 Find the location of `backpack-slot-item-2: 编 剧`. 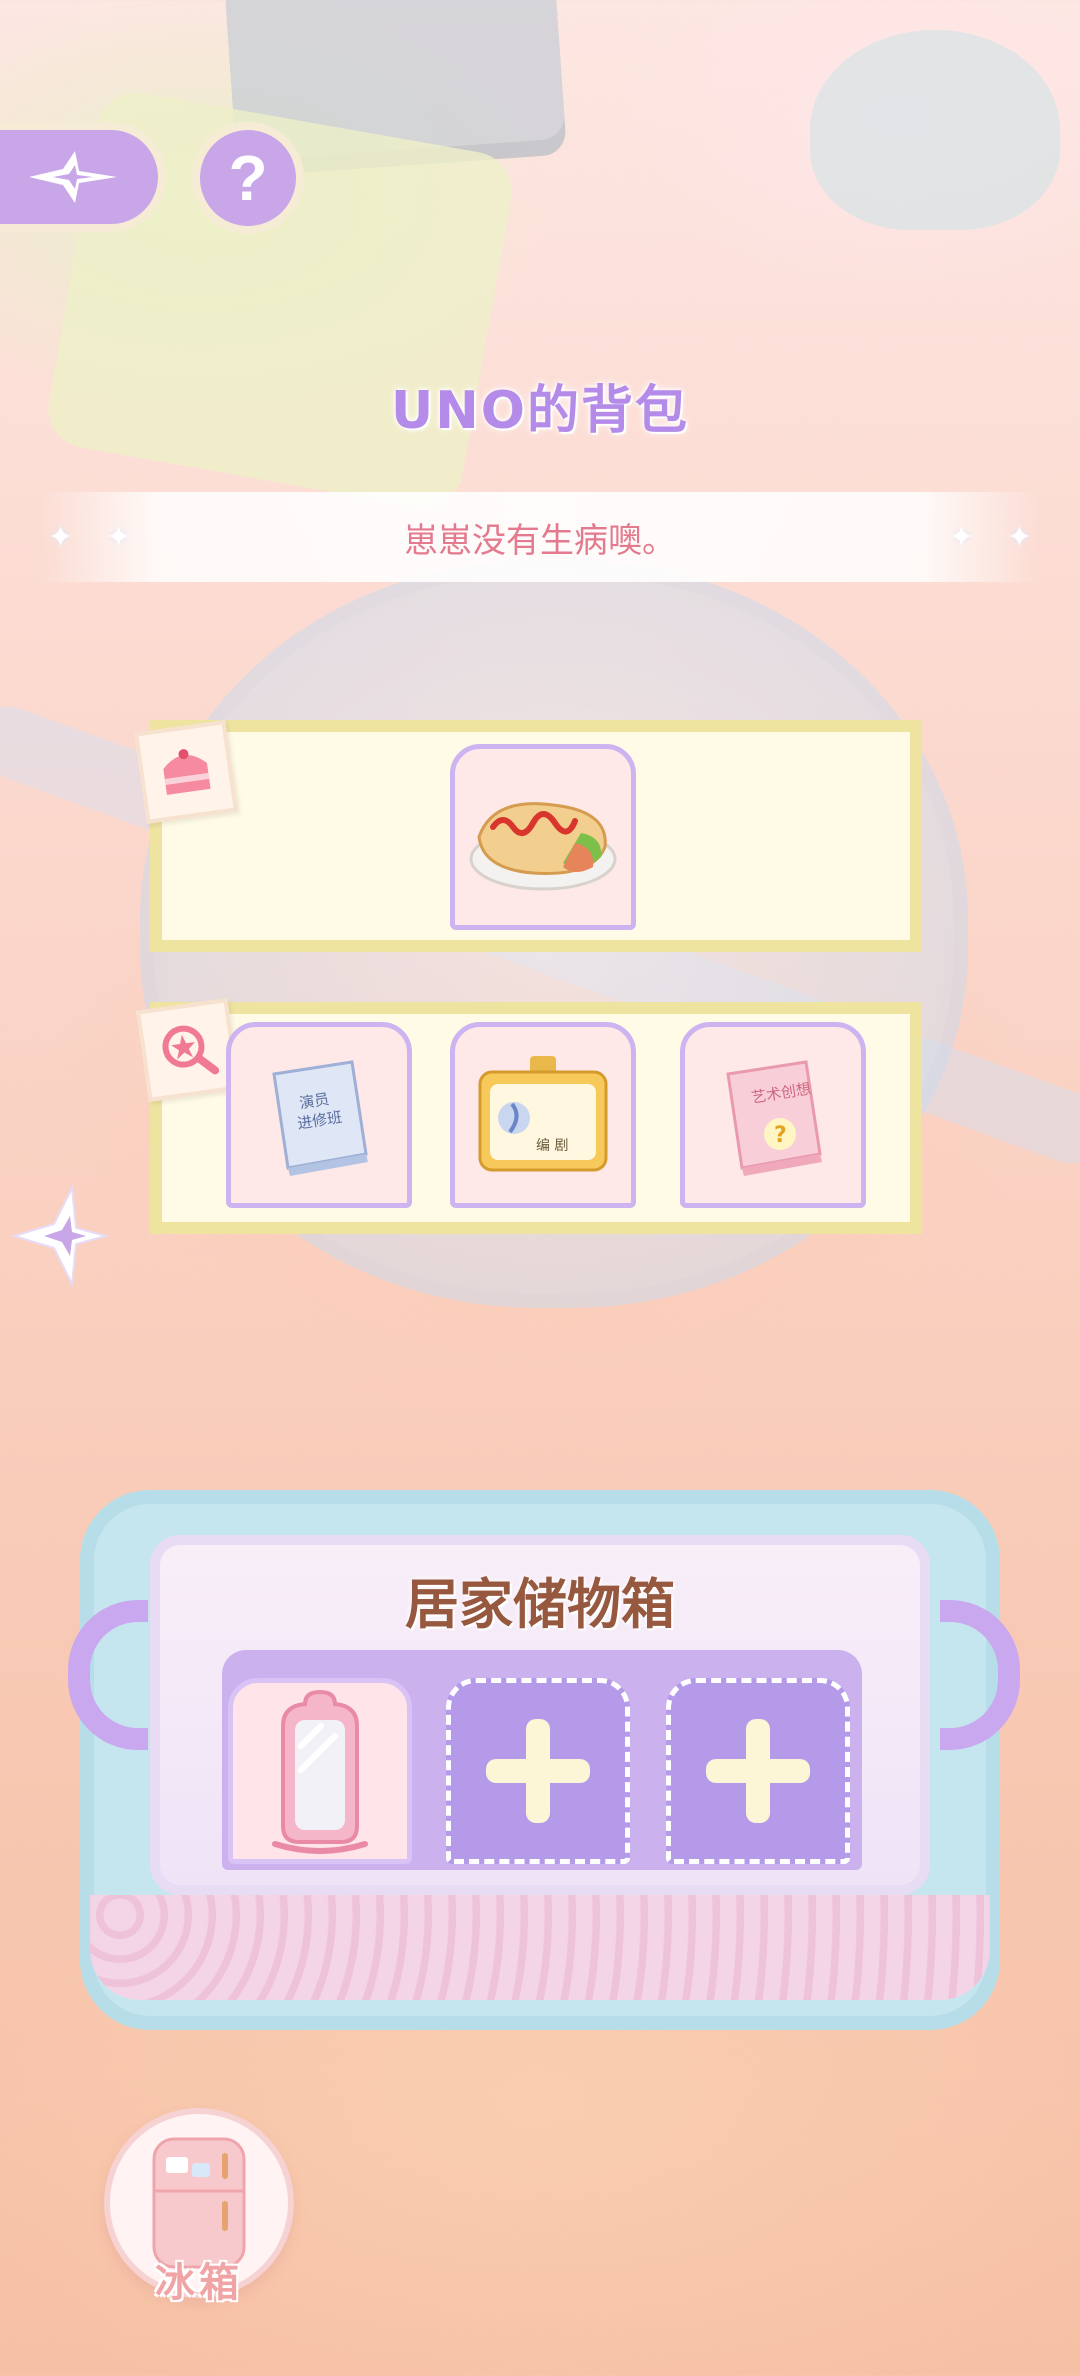

backpack-slot-item-2: 编 剧 is located at coordinates (543, 1115).